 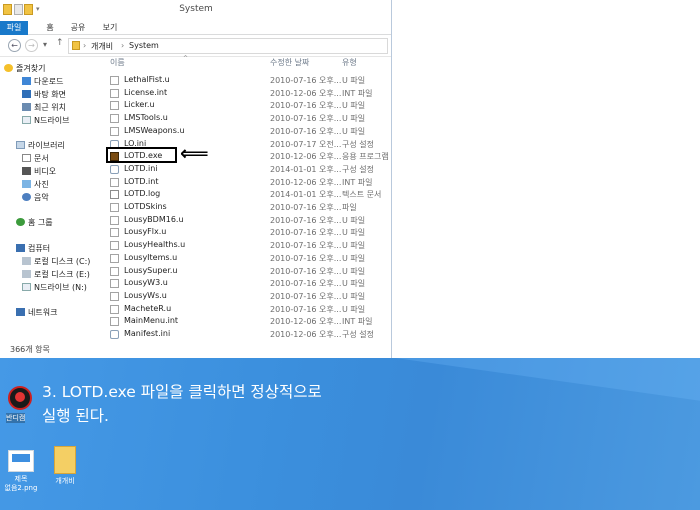 What do you see at coordinates (50, 107) in the screenshot?
I see `nav-label: 최근 위치` at bounding box center [50, 107].